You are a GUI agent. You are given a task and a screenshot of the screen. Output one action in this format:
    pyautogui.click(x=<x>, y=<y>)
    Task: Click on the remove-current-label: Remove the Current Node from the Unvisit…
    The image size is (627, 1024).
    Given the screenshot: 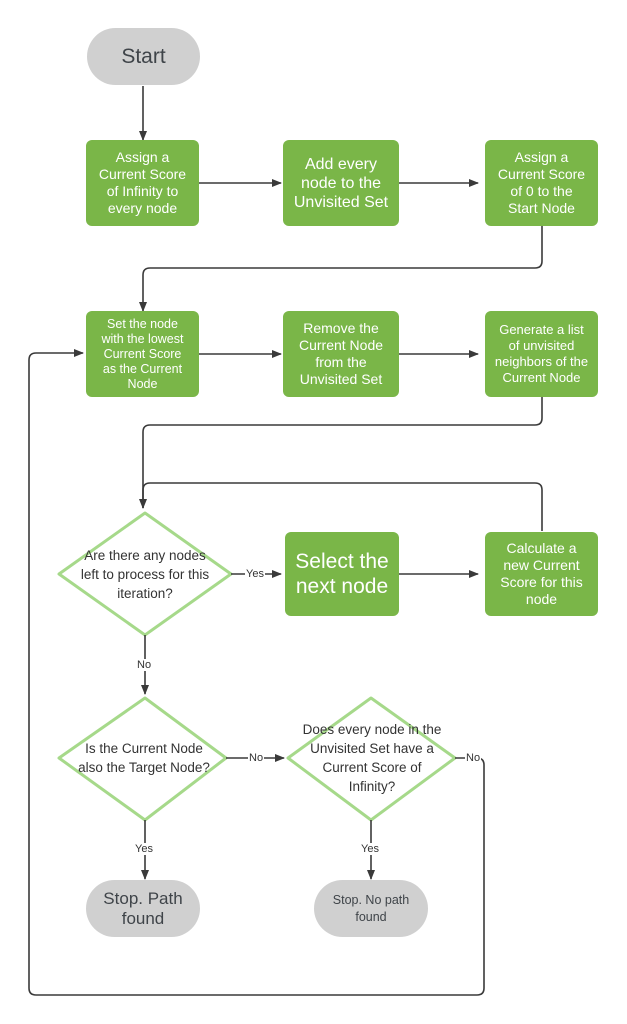 What is the action you would take?
    pyautogui.click(x=341, y=353)
    